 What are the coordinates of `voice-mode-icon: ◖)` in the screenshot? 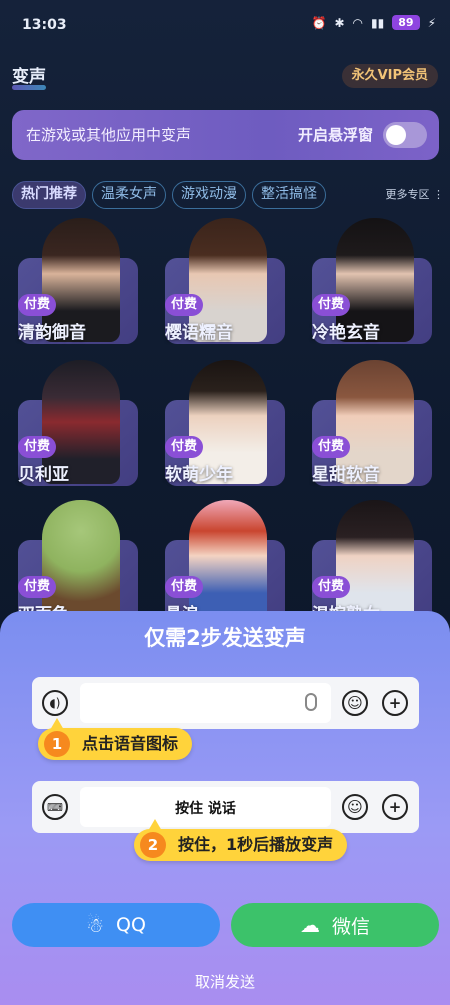 It's located at (55, 703).